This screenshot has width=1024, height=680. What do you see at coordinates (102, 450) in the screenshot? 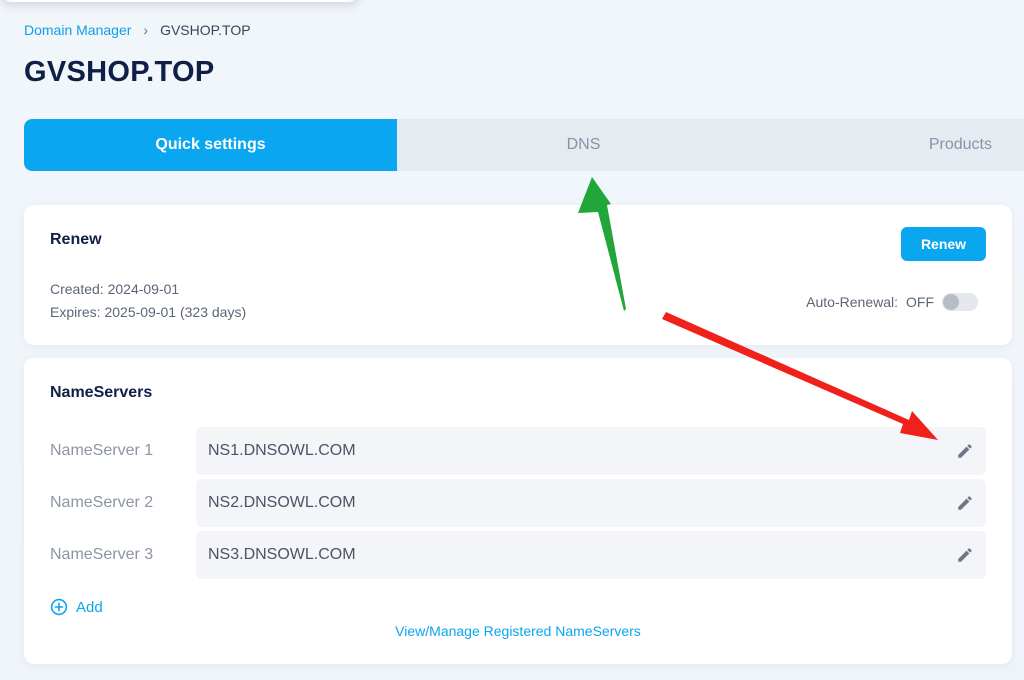
I see `nameserver-label: NameServer 1` at bounding box center [102, 450].